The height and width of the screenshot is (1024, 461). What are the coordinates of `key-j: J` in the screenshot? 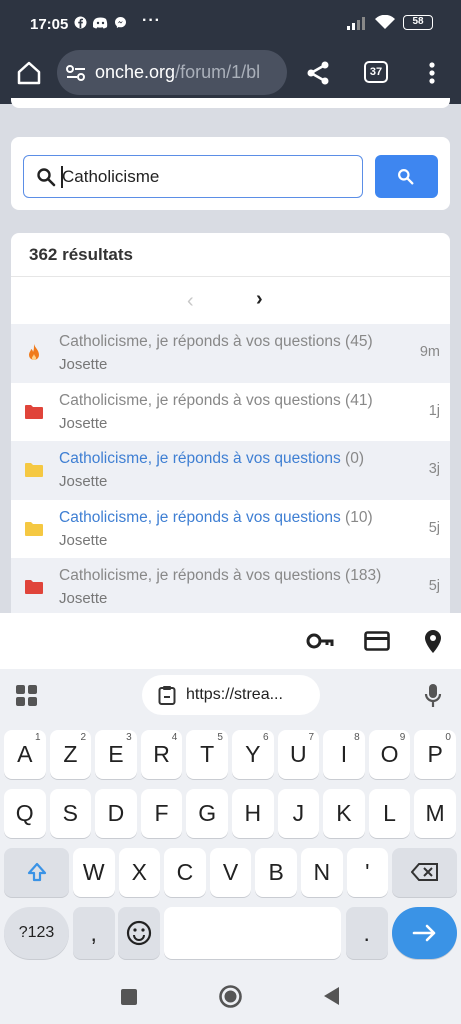 It's located at (298, 813).